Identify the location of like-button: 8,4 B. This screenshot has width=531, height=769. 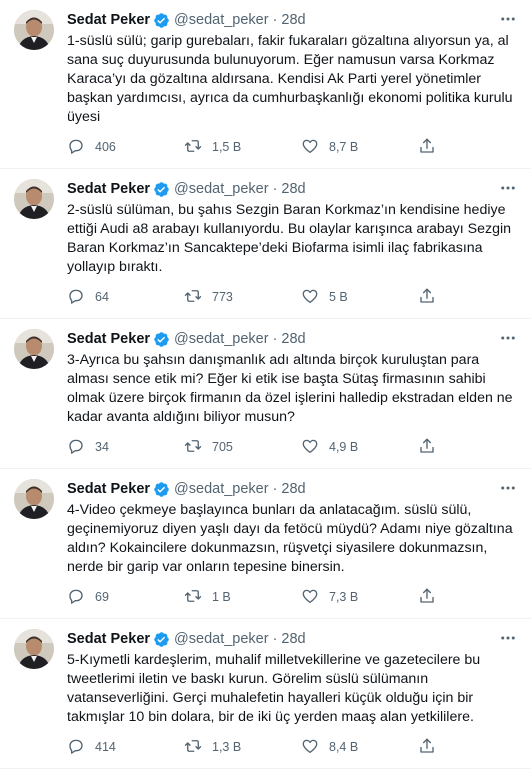
(359, 747).